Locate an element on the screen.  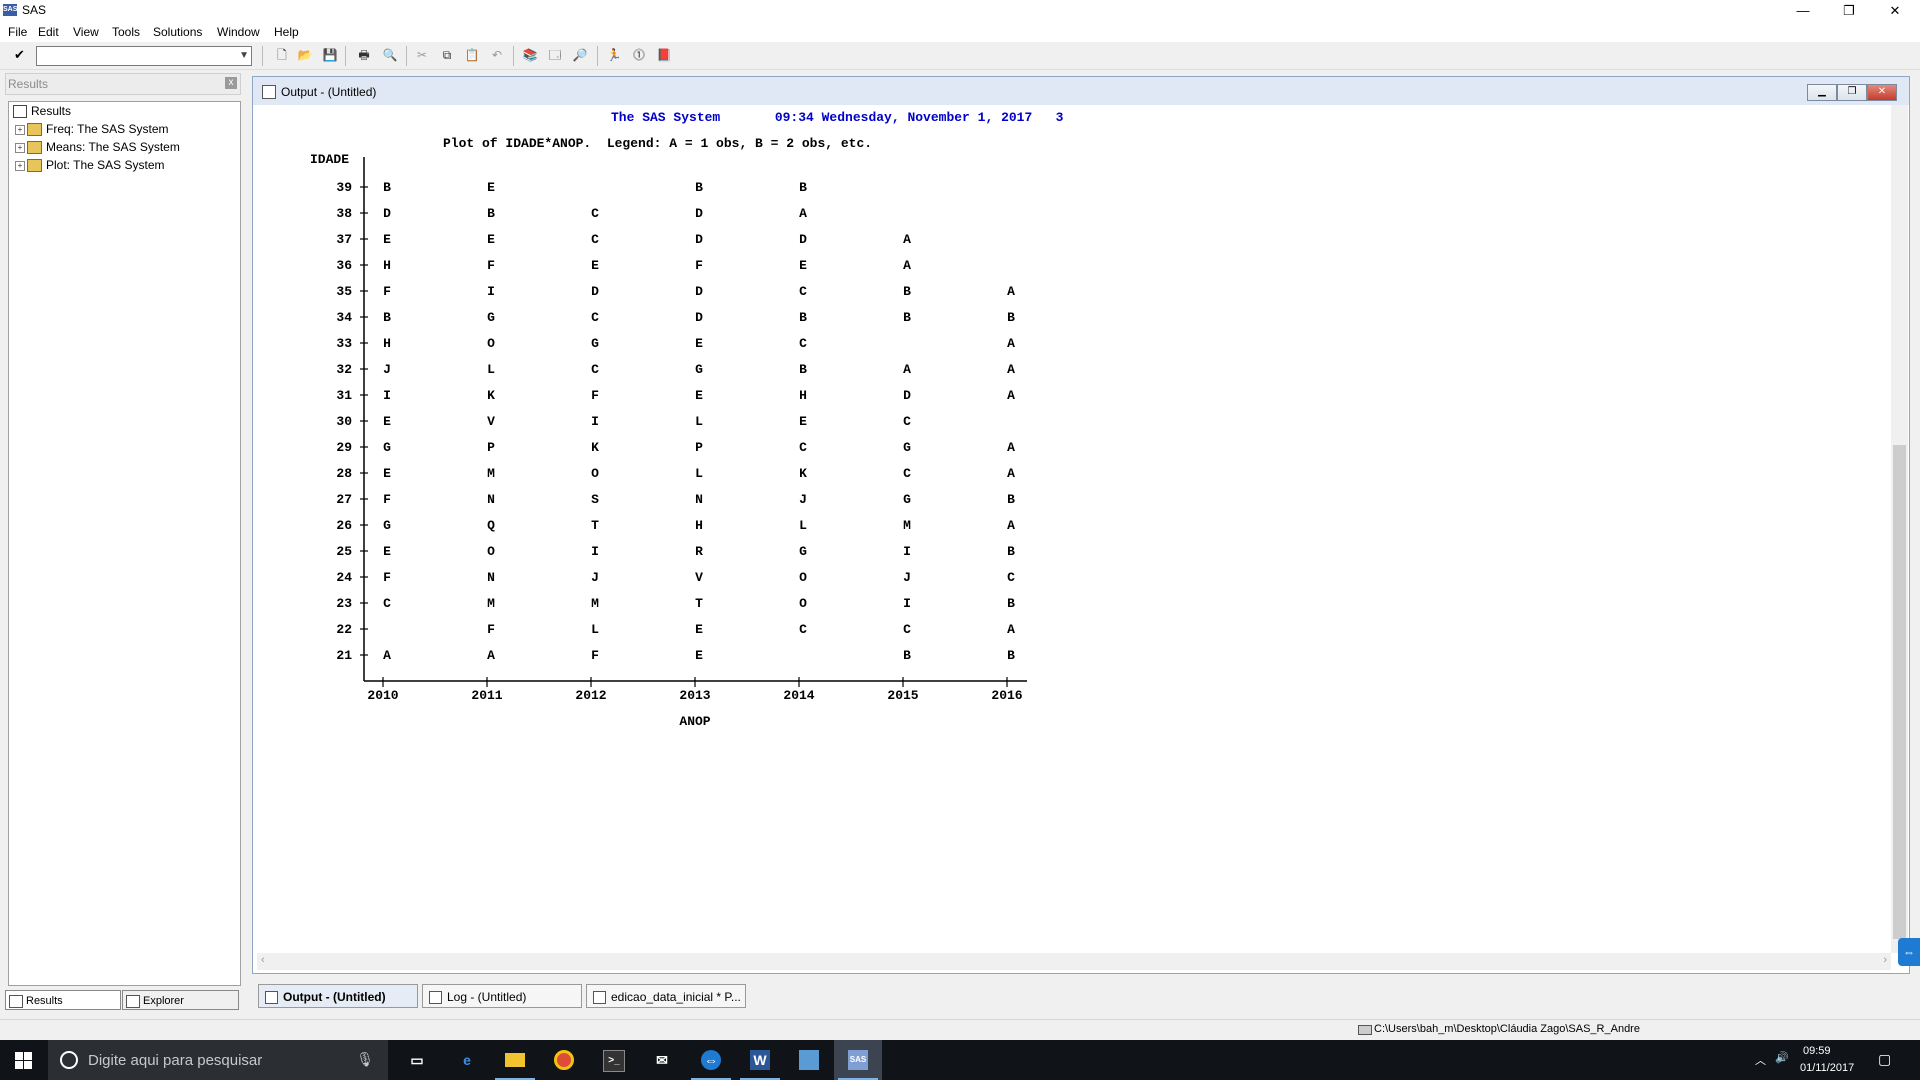
file-explorer-button is located at coordinates (515, 1060).